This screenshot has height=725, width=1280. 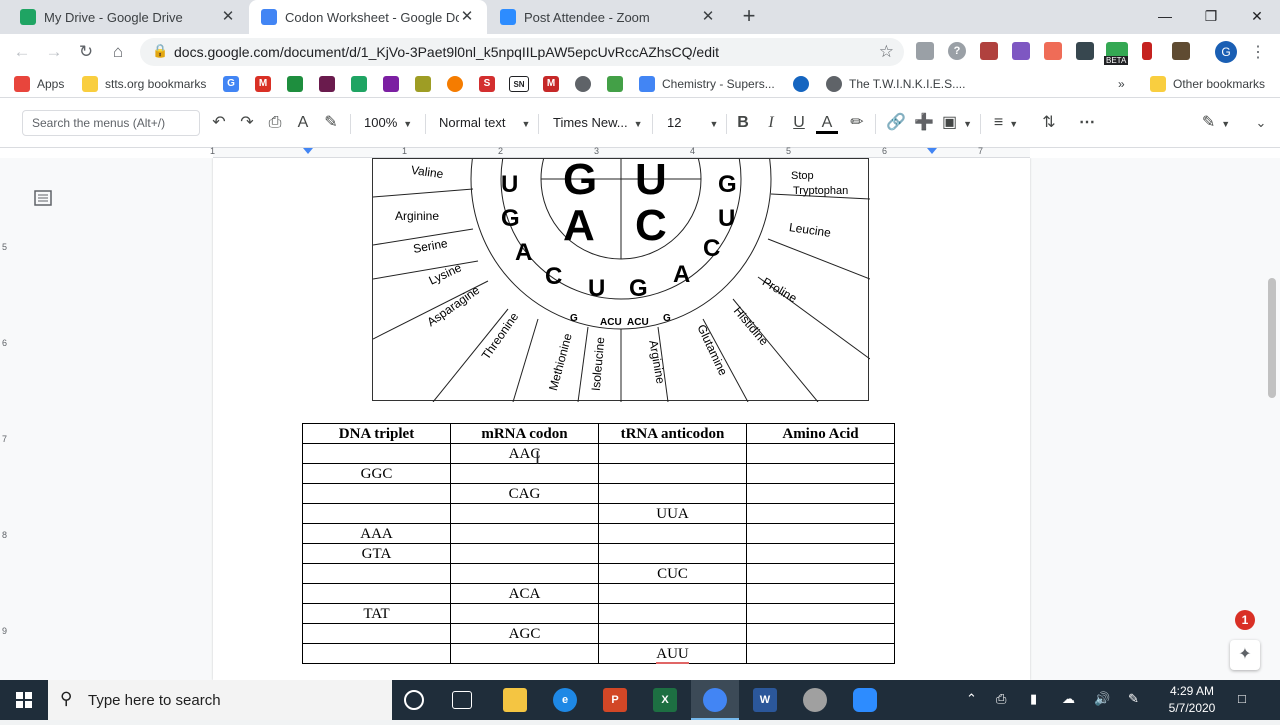 What do you see at coordinates (857, 123) in the screenshot?
I see `highlight-icon: ✏` at bounding box center [857, 123].